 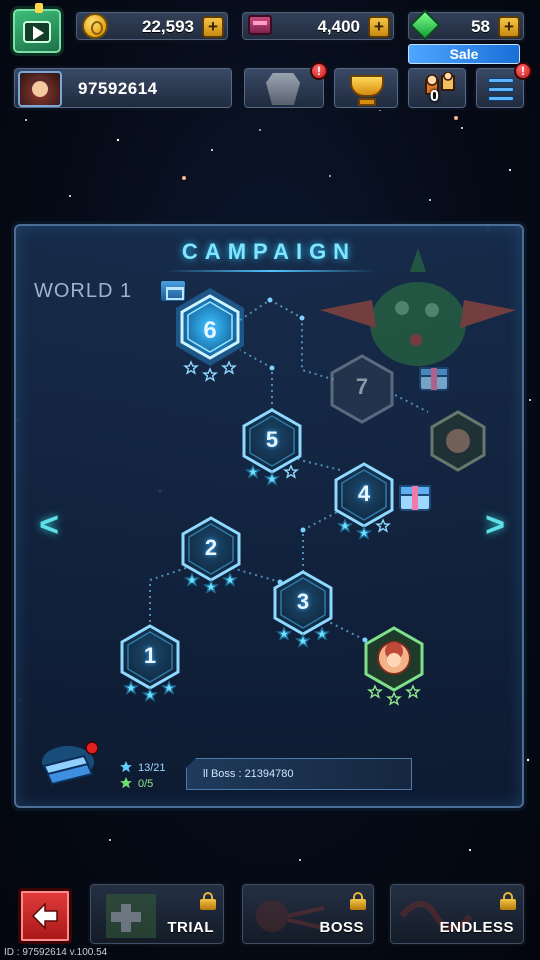 I want to click on back-button, so click(x=45, y=916).